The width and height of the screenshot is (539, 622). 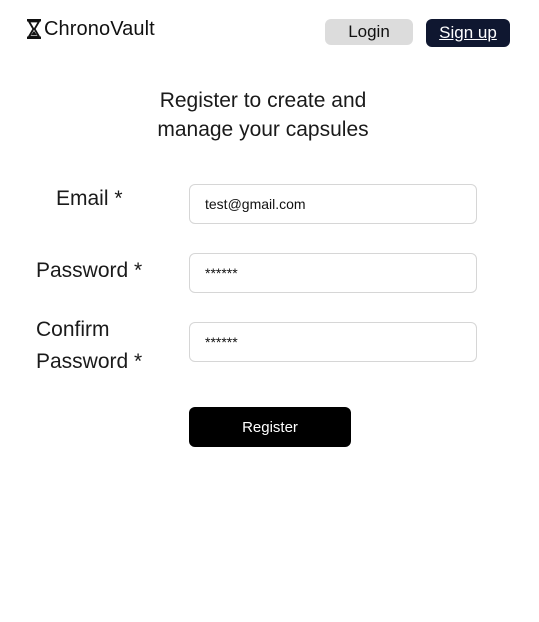 What do you see at coordinates (89, 346) in the screenshot?
I see `confirm-password-label: Confirm Password *` at bounding box center [89, 346].